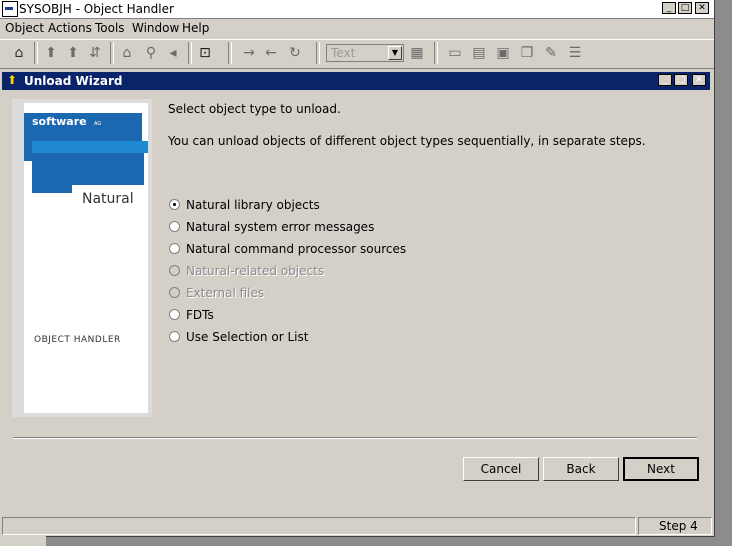  I want to click on new-file-icon: ▤, so click(479, 53).